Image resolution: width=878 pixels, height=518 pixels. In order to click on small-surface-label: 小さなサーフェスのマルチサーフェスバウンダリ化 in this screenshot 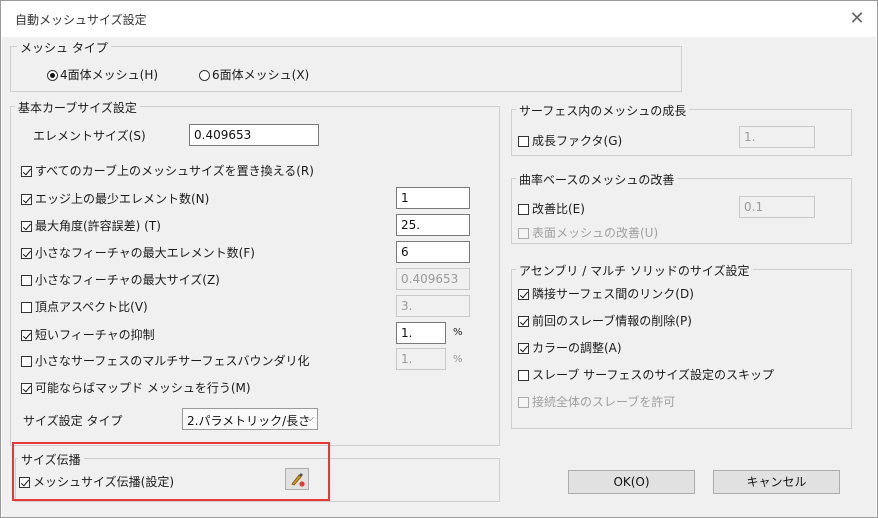, I will do `click(172, 361)`.